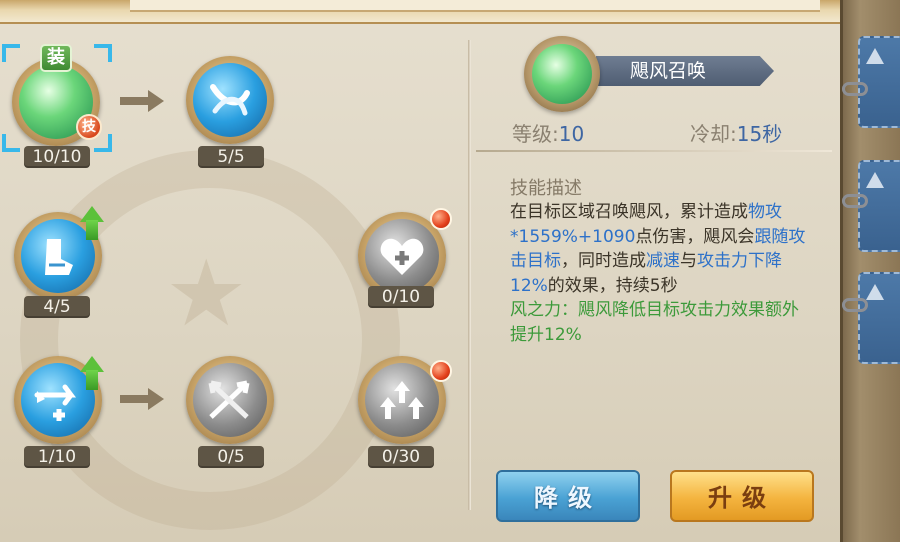 The image size is (900, 542). Describe the element at coordinates (612, 285) in the screenshot. I see `desc-text: 的效果，持续5秒` at that location.